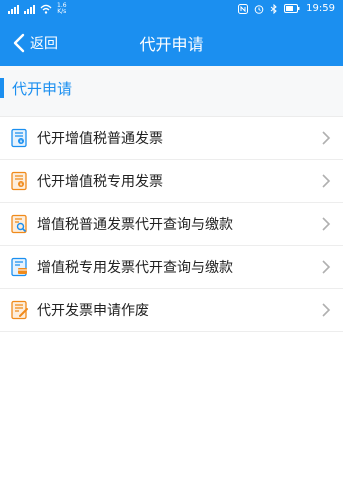 Image resolution: width=343 pixels, height=483 pixels. I want to click on chevron-left-icon, so click(19, 43).